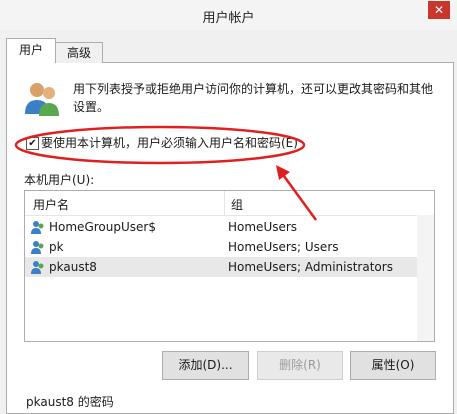  I want to click on row-group: HomeUsers, so click(263, 227).